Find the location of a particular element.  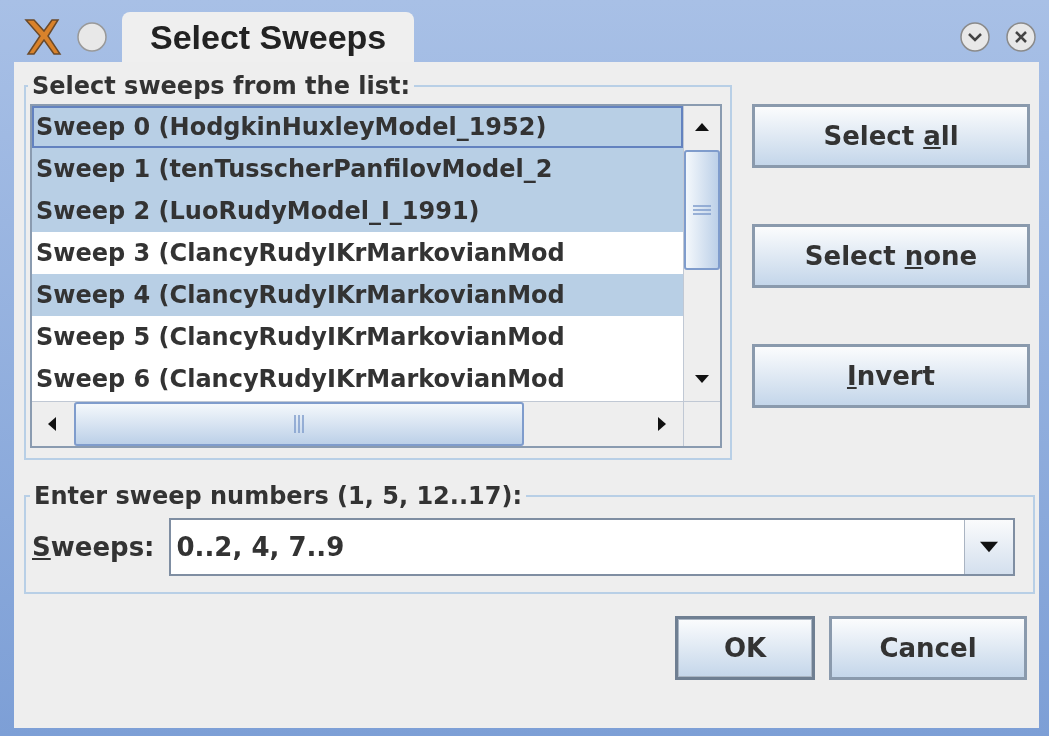

vertical-scrollbar is located at coordinates (701, 253).